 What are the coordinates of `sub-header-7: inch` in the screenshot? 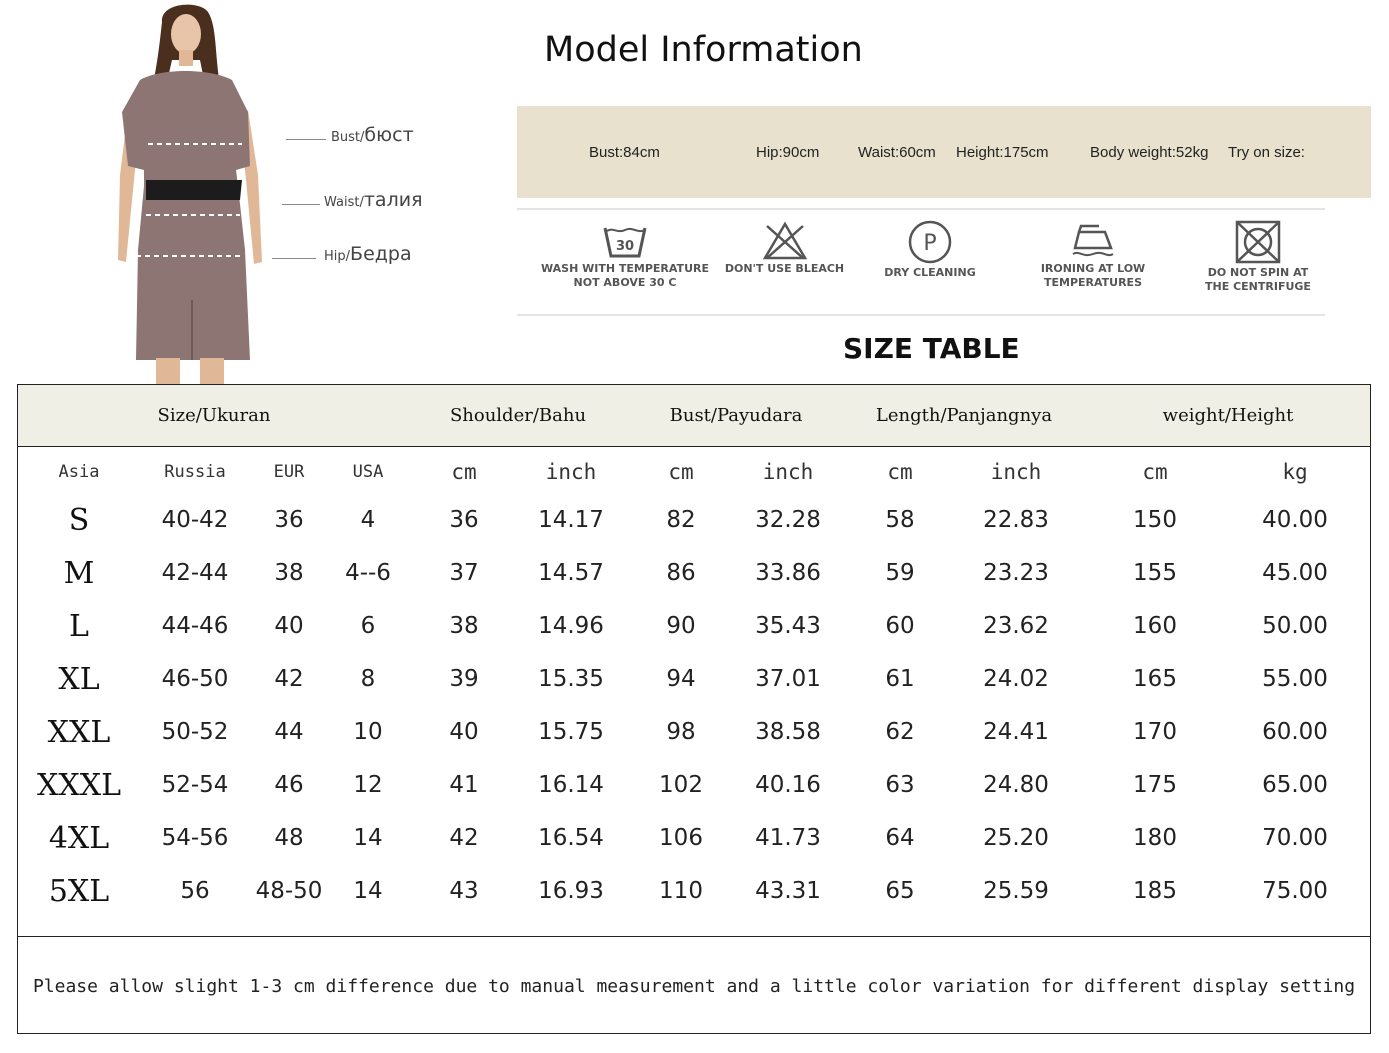 It's located at (788, 472).